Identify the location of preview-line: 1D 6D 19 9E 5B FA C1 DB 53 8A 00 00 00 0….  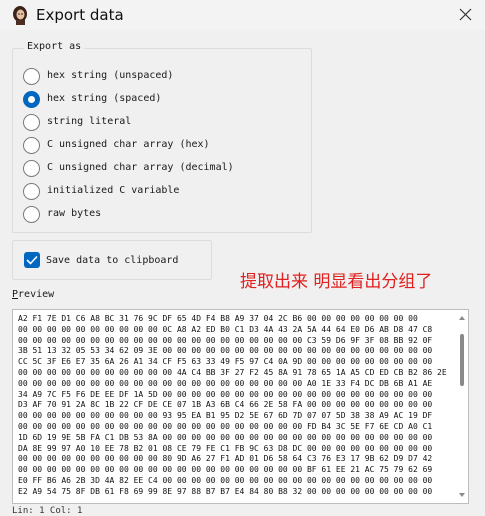
(225, 437).